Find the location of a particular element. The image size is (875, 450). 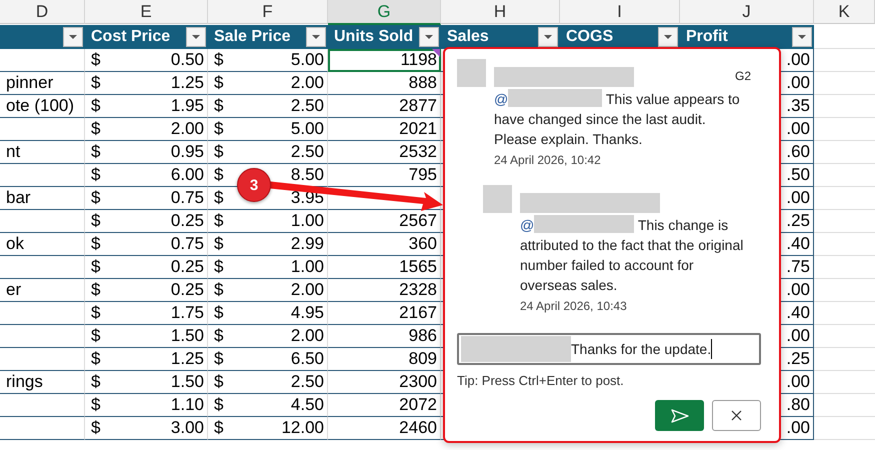

table-cell: 1565 is located at coordinates (418, 267).